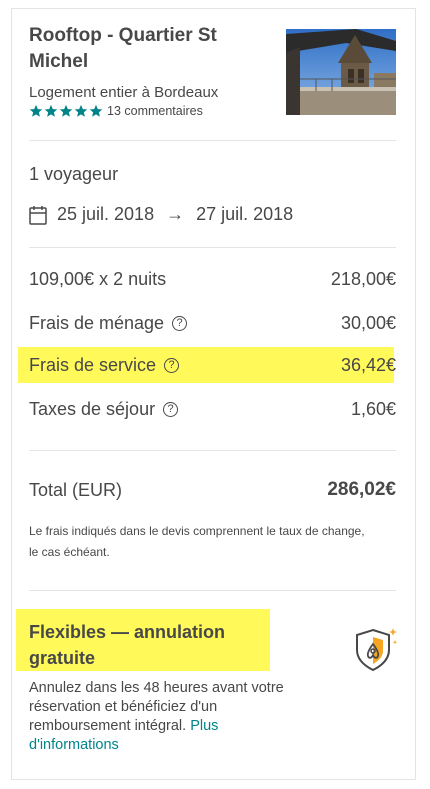 This screenshot has height=789, width=430. What do you see at coordinates (245, 214) in the screenshot?
I see `checkout-date: 27 juil. 2018` at bounding box center [245, 214].